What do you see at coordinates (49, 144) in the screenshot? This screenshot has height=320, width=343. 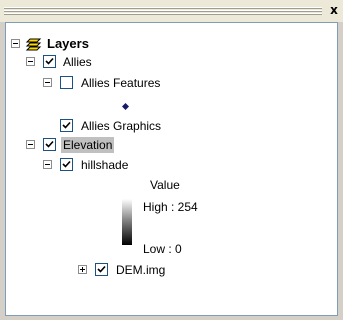 I see `elevation-checkbox` at bounding box center [49, 144].